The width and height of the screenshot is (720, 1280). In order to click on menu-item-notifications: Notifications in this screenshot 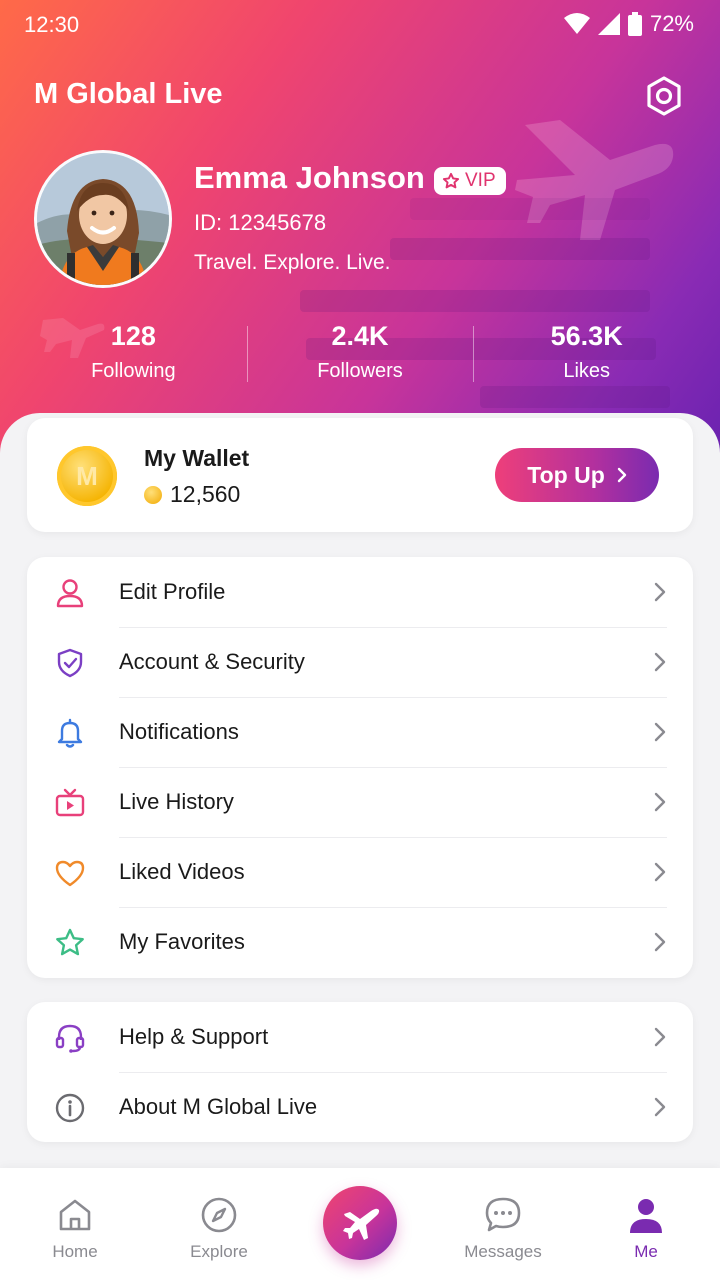, I will do `click(360, 732)`.